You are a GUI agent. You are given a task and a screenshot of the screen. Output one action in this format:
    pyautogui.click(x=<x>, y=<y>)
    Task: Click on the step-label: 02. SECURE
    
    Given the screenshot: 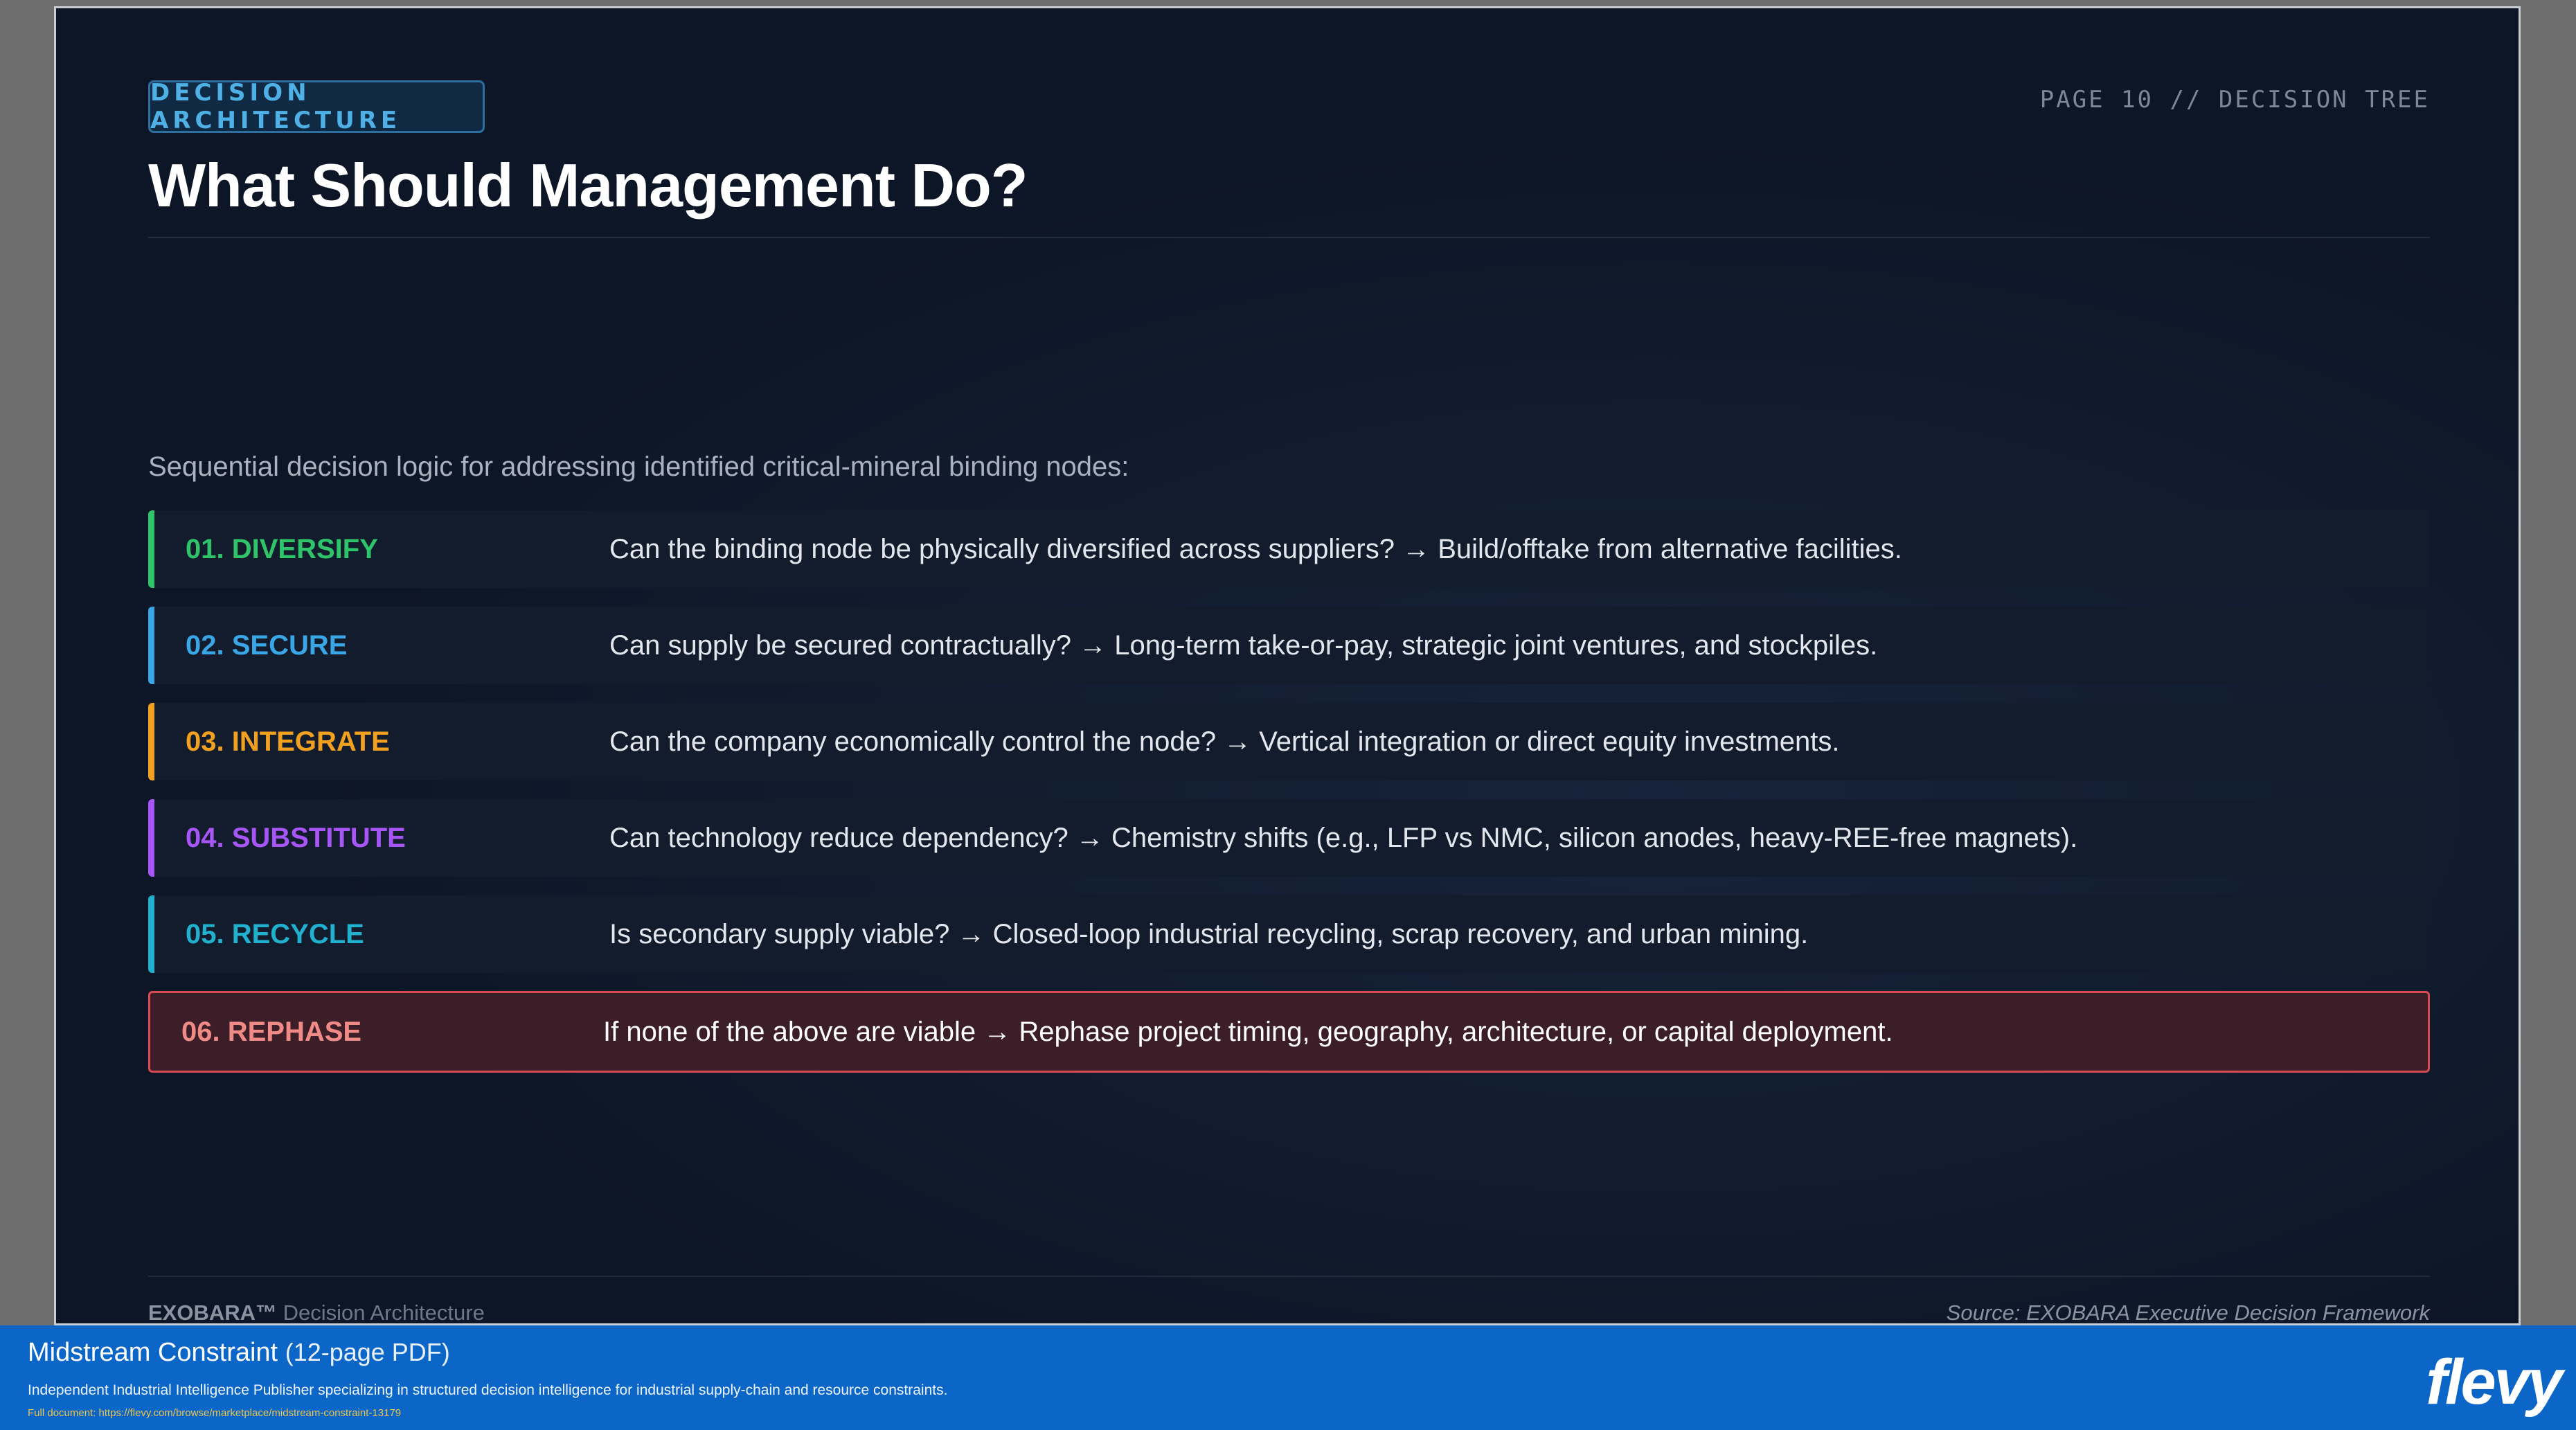 What is the action you would take?
    pyautogui.click(x=267, y=645)
    